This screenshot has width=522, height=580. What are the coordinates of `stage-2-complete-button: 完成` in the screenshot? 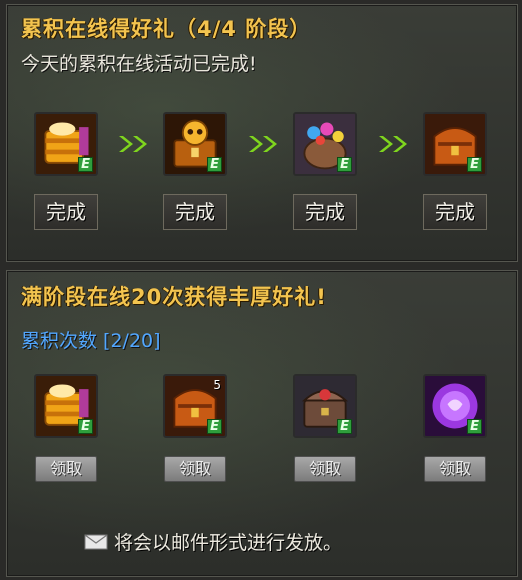 It's located at (195, 212).